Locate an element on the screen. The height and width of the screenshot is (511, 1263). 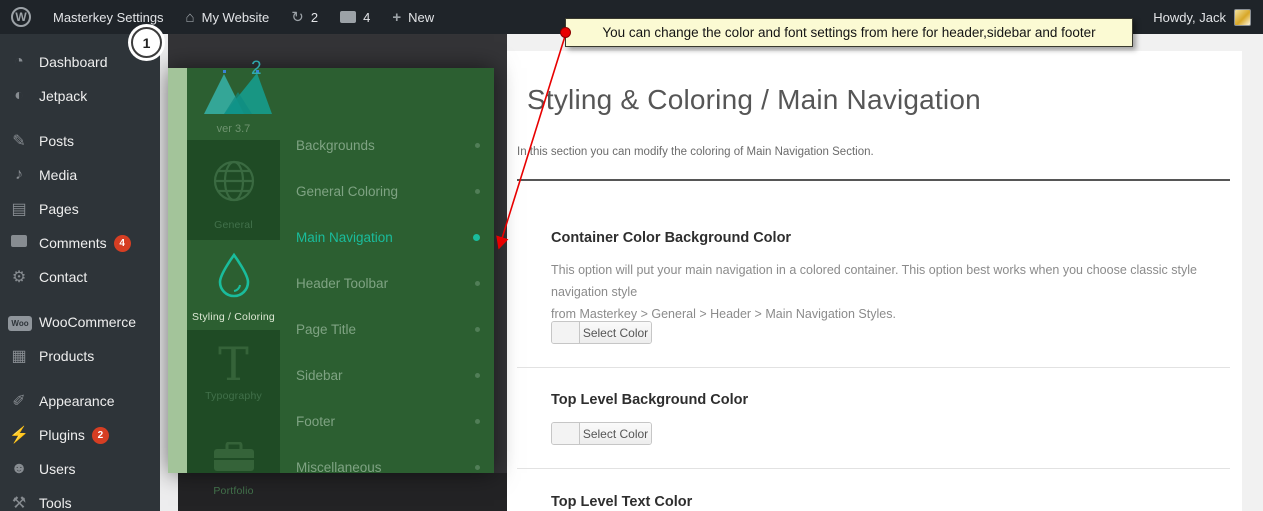
tab-general: General is located at coordinates (233, 190).